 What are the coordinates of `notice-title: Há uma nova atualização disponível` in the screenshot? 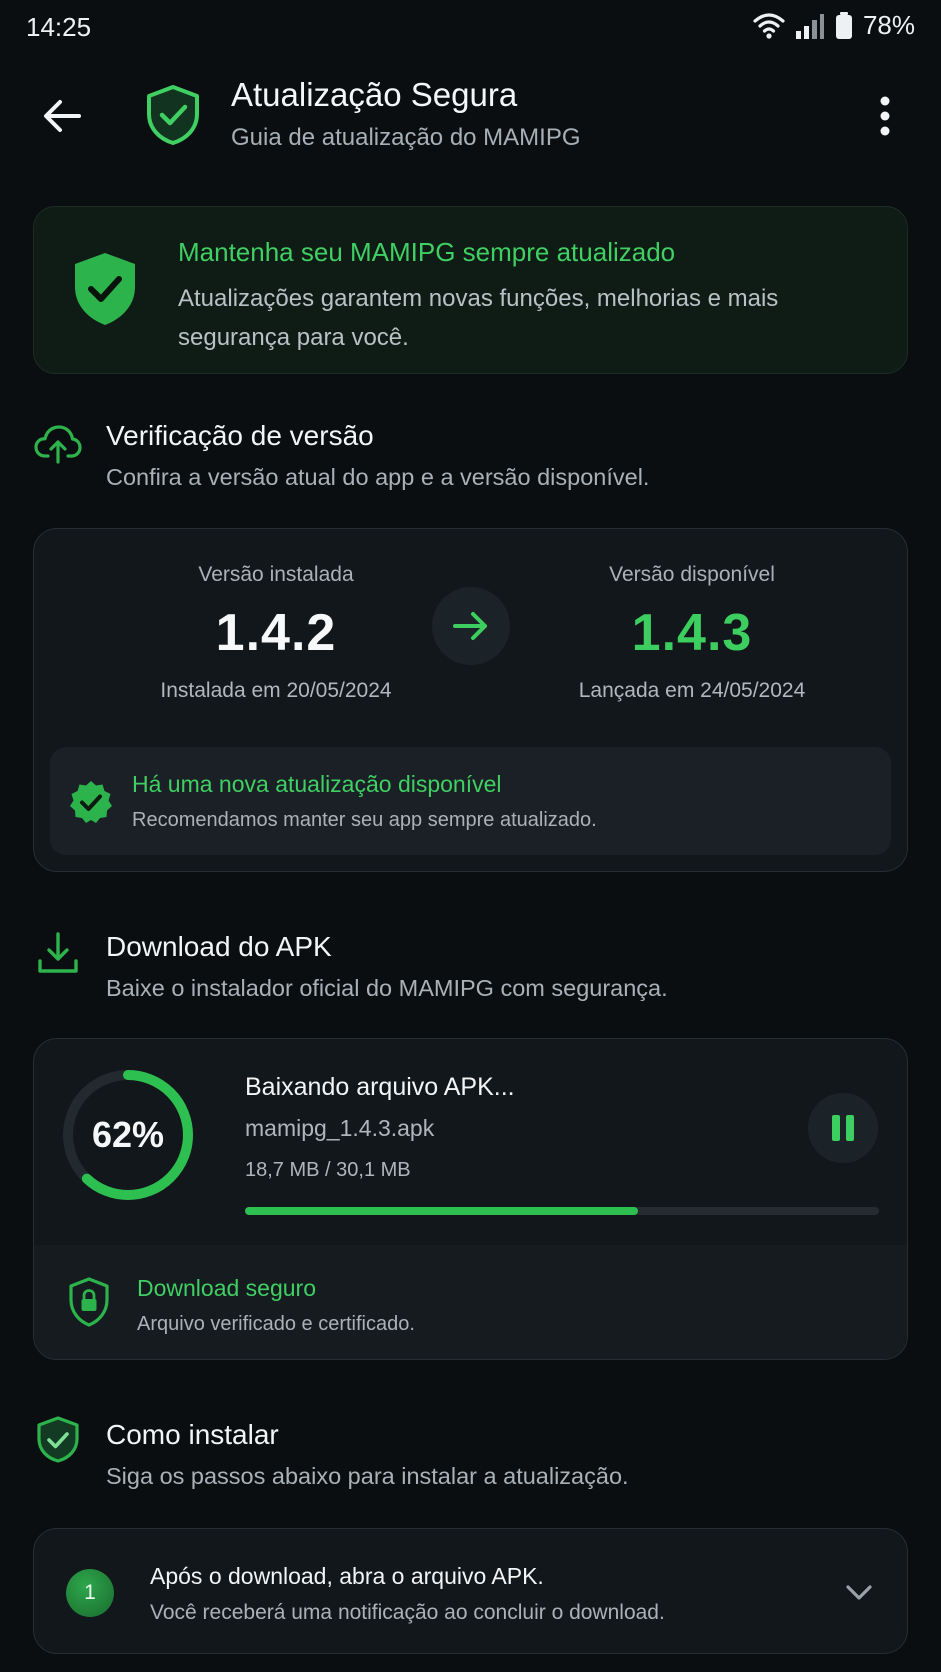 It's located at (317, 784).